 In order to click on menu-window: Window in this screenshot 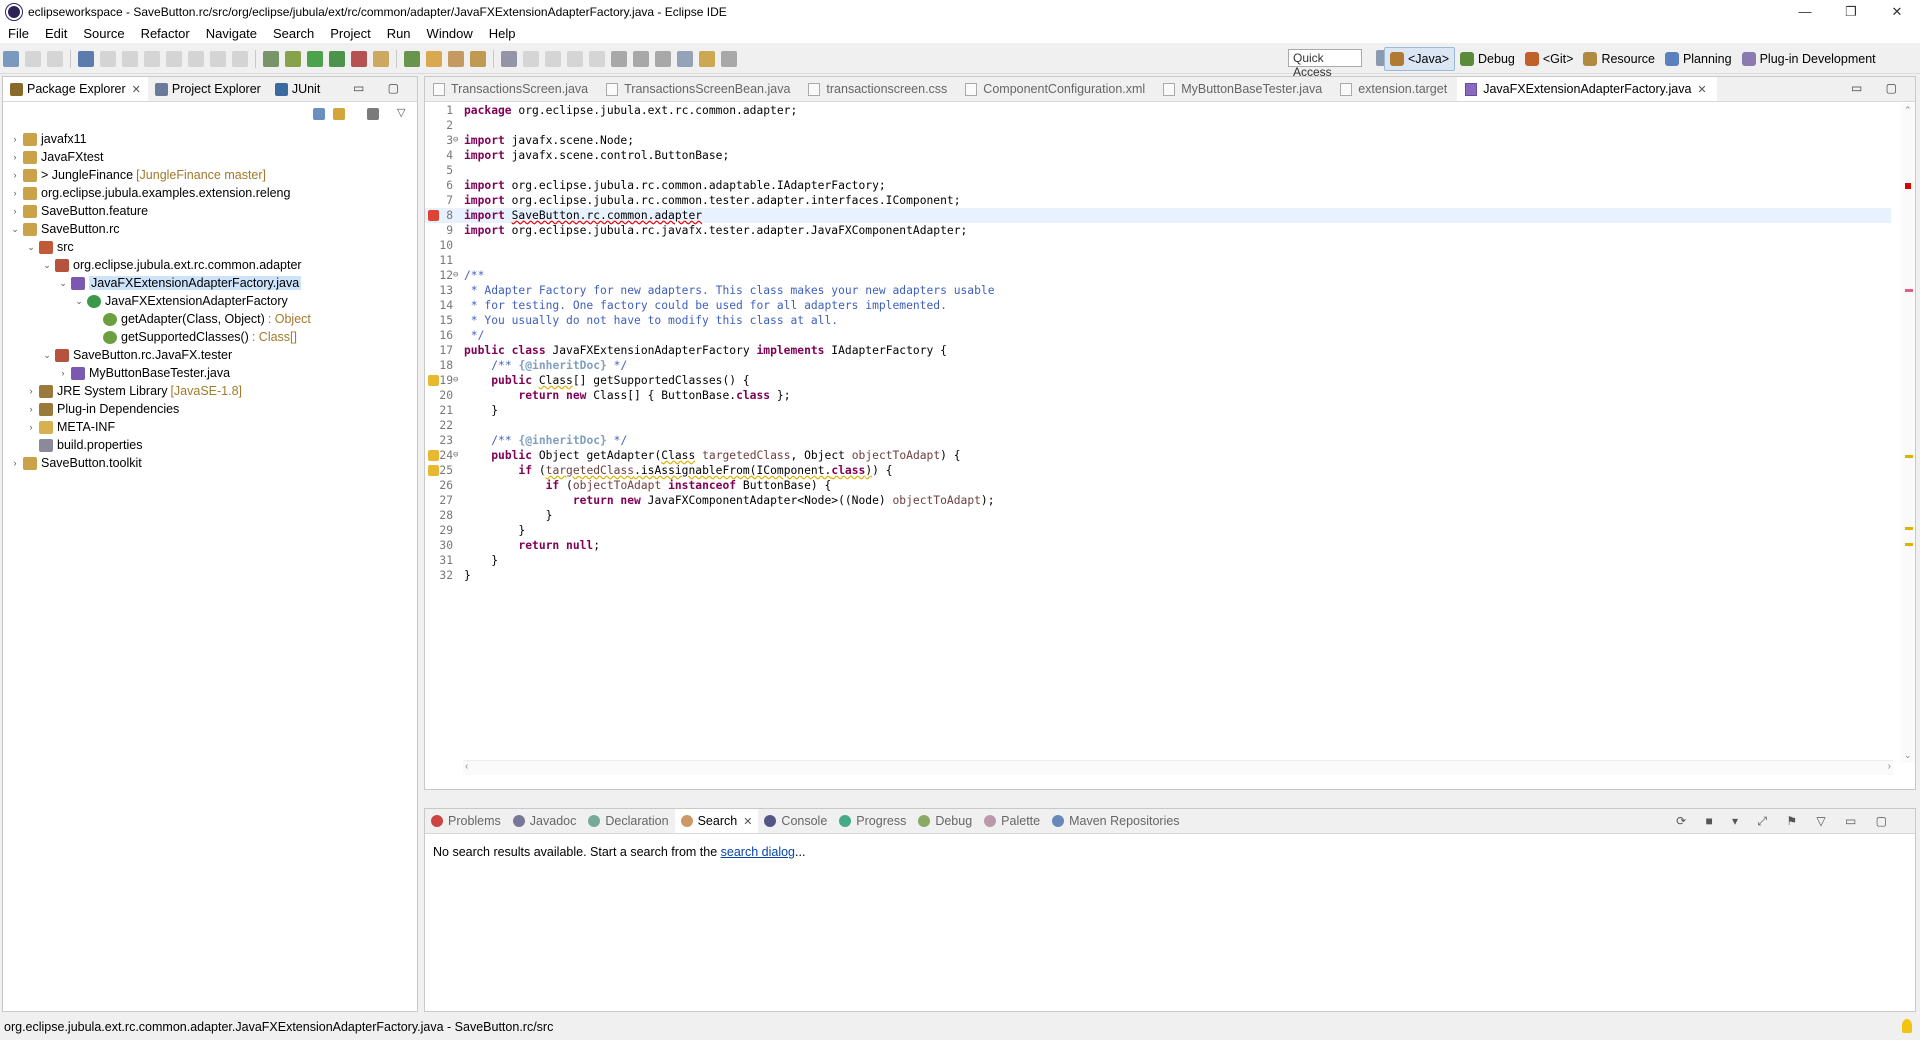, I will do `click(450, 33)`.